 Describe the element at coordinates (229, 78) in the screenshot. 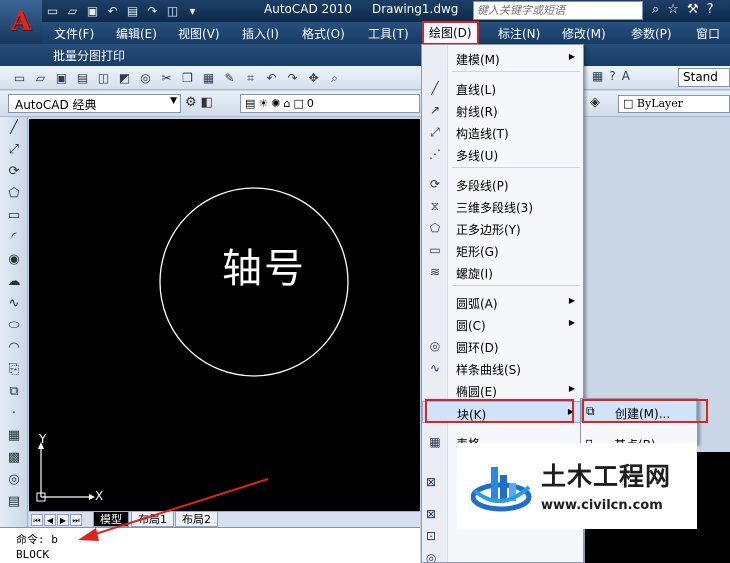

I see `match-properties-icon: ✎` at that location.